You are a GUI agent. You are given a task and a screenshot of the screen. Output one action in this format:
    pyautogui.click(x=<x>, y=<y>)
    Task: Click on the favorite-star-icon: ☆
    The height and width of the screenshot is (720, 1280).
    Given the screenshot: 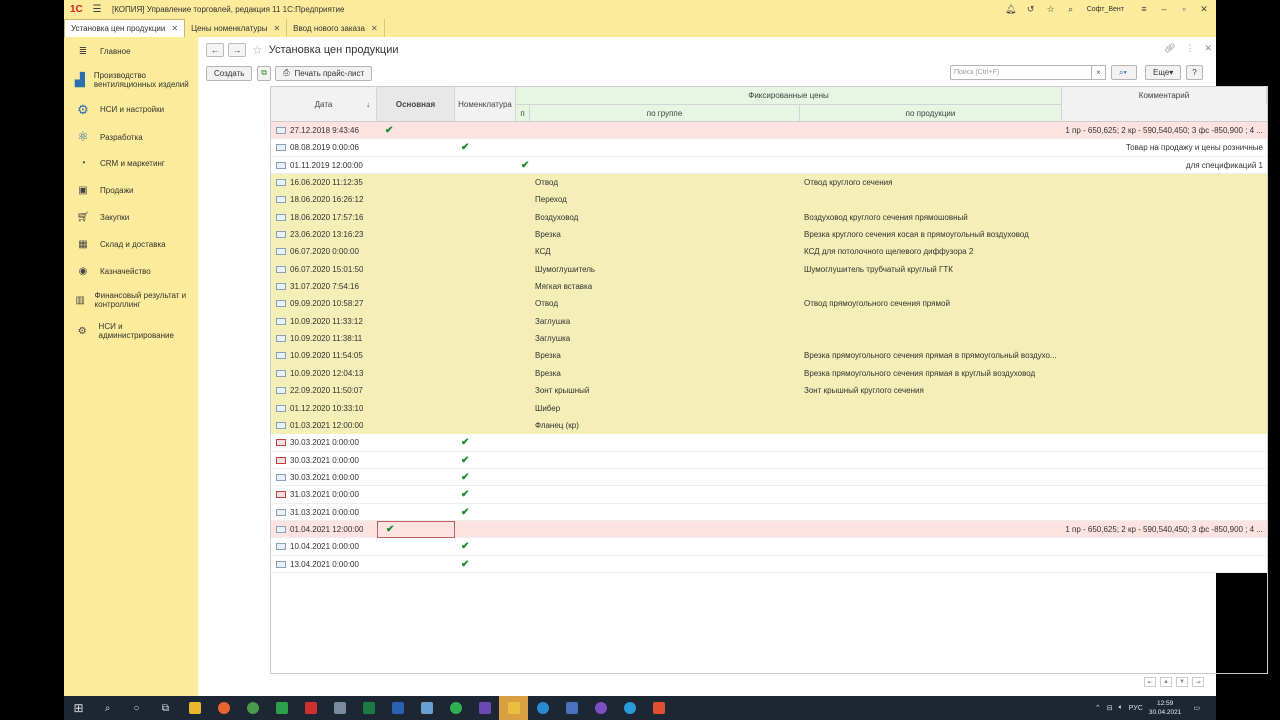 What is the action you would take?
    pyautogui.click(x=257, y=50)
    